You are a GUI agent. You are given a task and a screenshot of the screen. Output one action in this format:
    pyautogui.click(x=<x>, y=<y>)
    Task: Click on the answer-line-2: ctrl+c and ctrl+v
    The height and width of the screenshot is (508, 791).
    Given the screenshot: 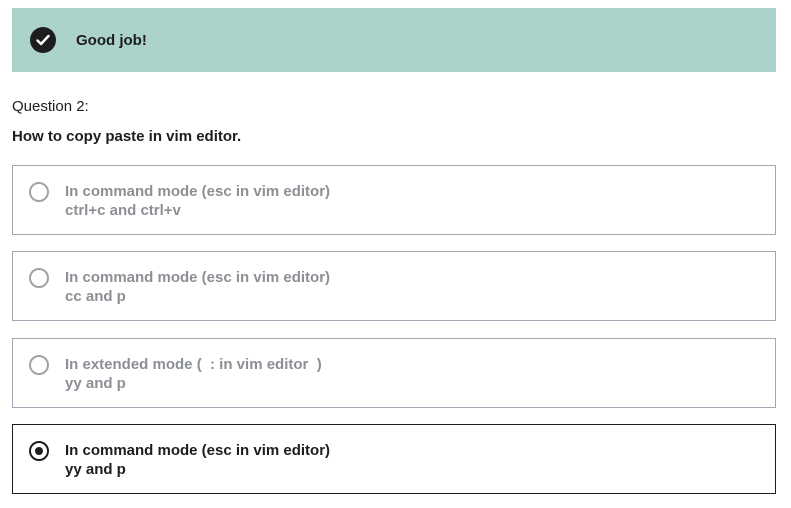 What is the action you would take?
    pyautogui.click(x=123, y=210)
    